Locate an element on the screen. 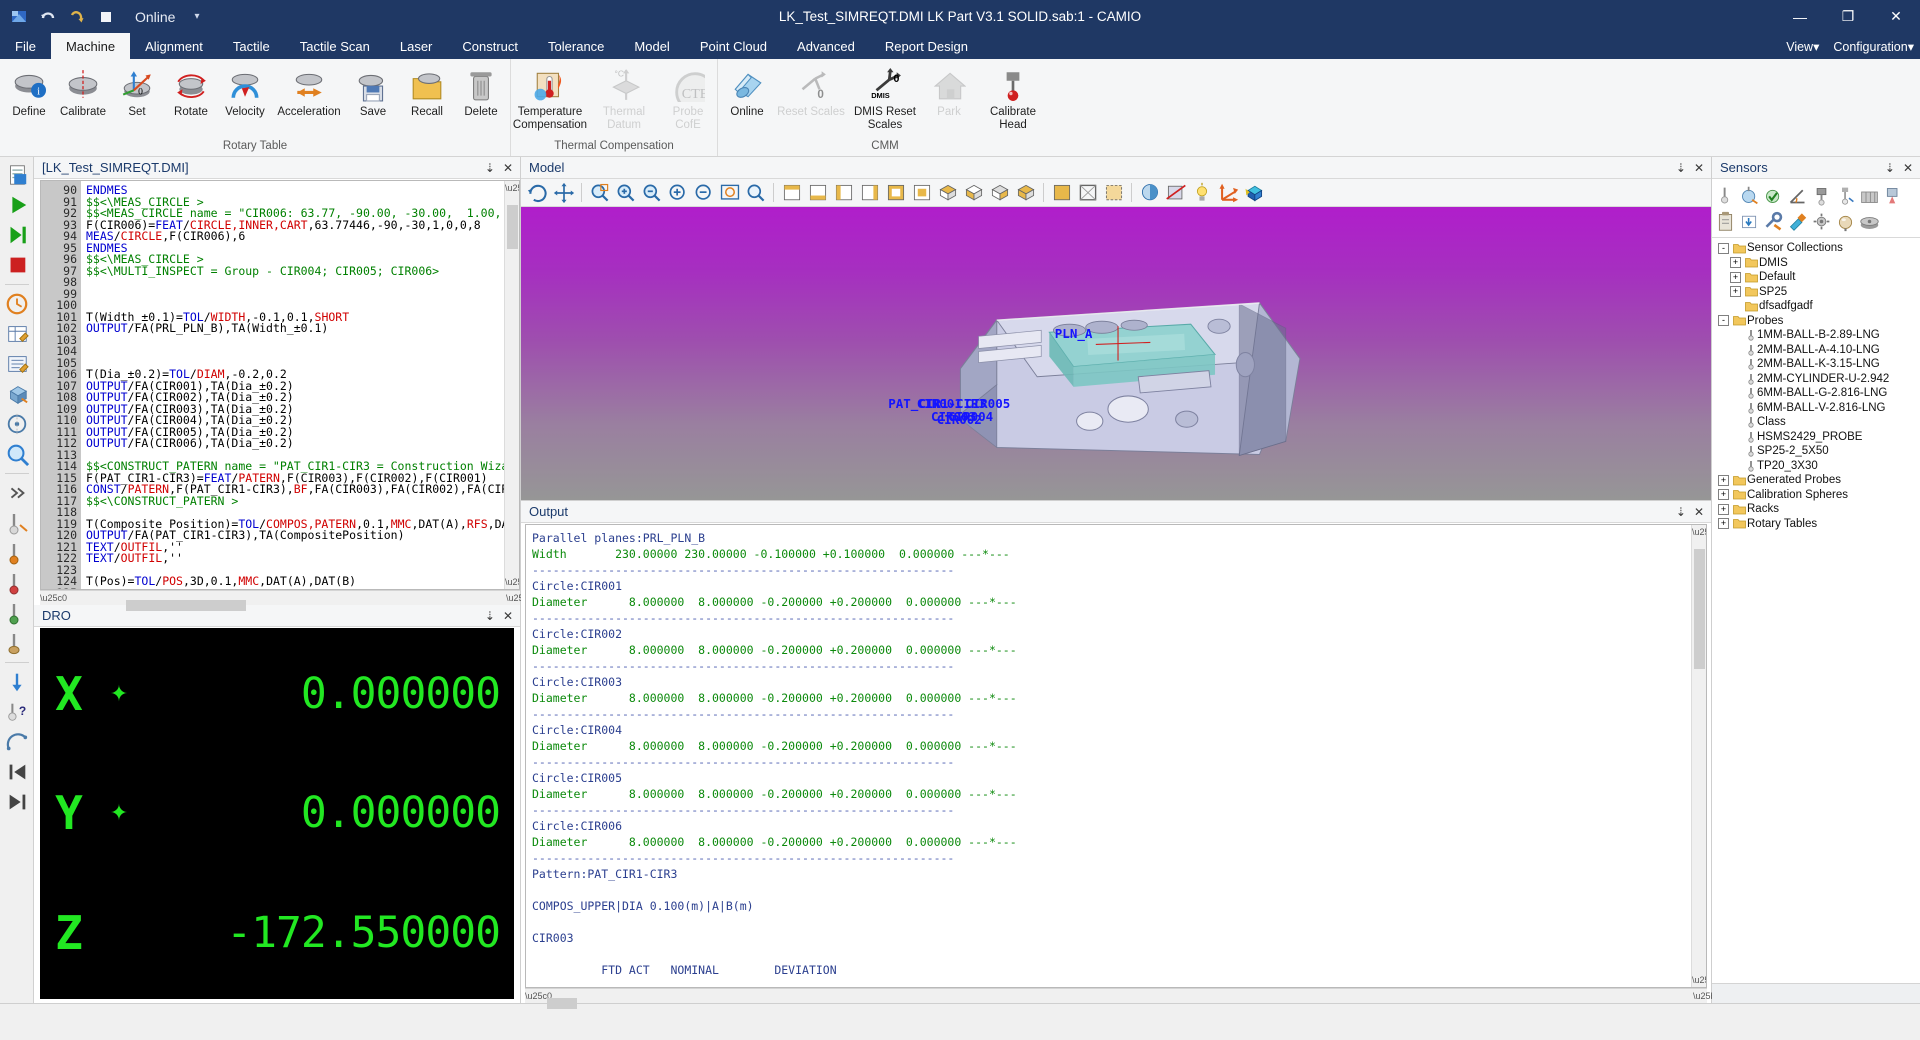 The image size is (1920, 1040). tree-item-sensor-collections: - Sensor Collections is located at coordinates (1816, 248).